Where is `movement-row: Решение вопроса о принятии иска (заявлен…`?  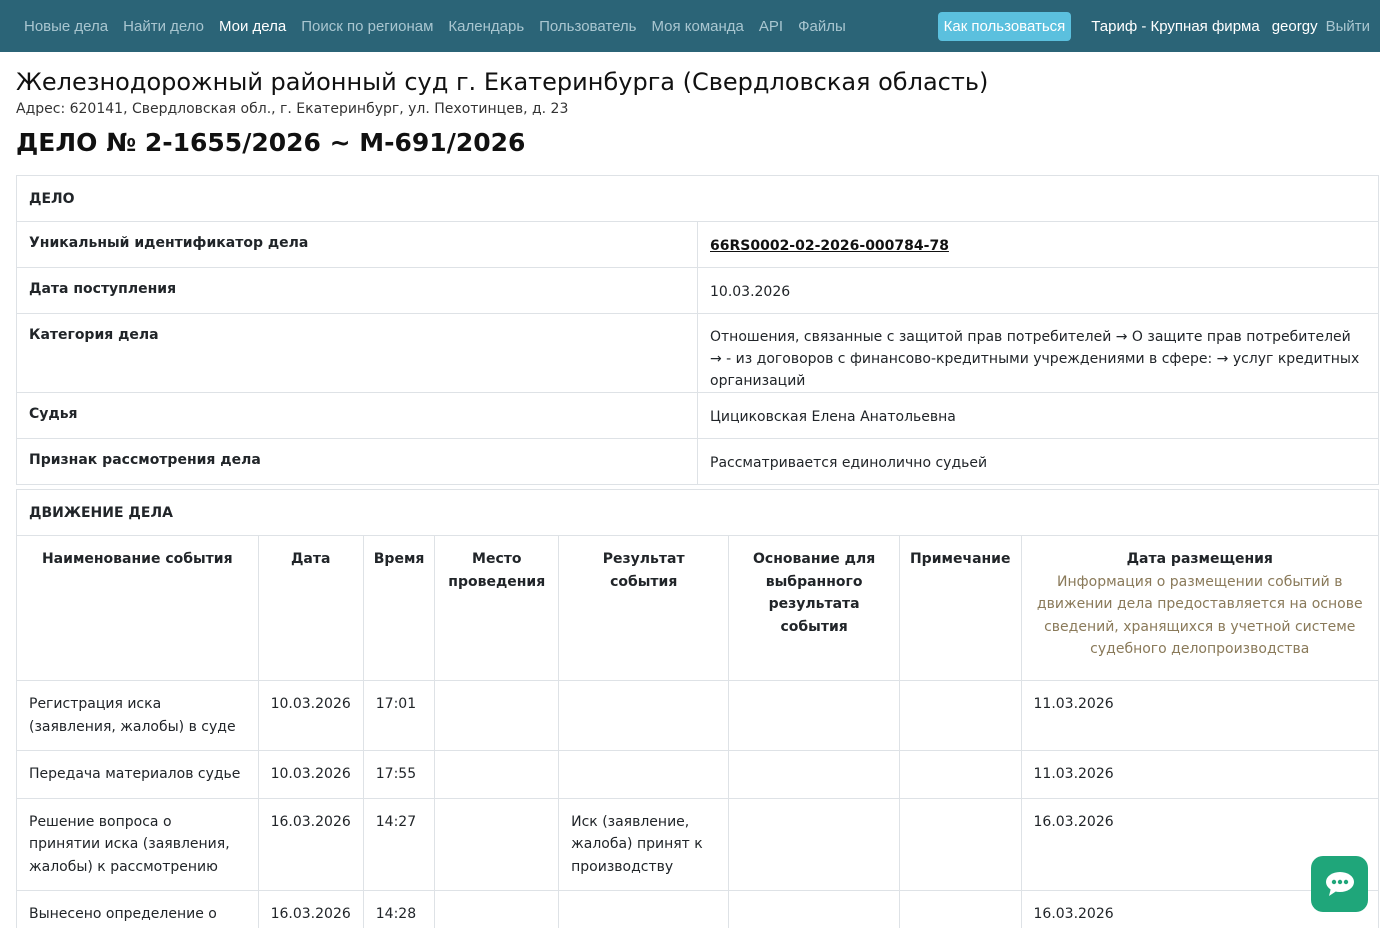 movement-row: Решение вопроса о принятии иска (заявлен… is located at coordinates (697, 844).